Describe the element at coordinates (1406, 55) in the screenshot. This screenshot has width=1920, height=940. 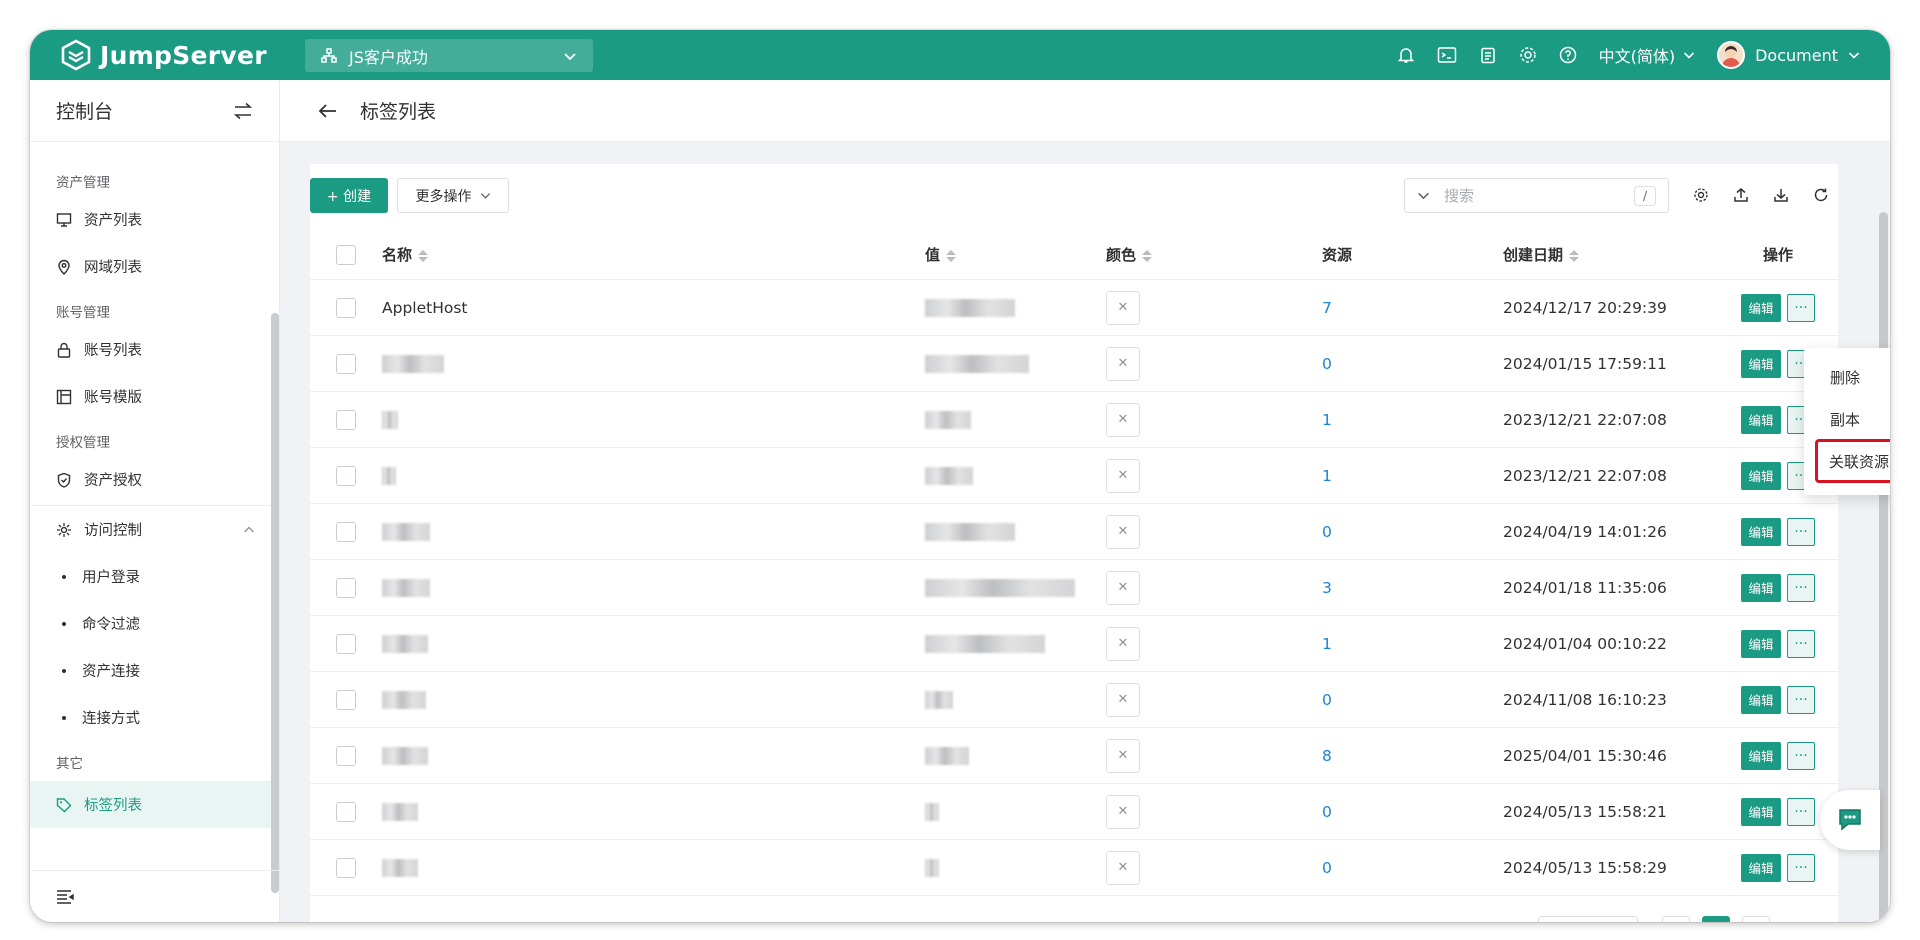
I see `bell-icon` at that location.